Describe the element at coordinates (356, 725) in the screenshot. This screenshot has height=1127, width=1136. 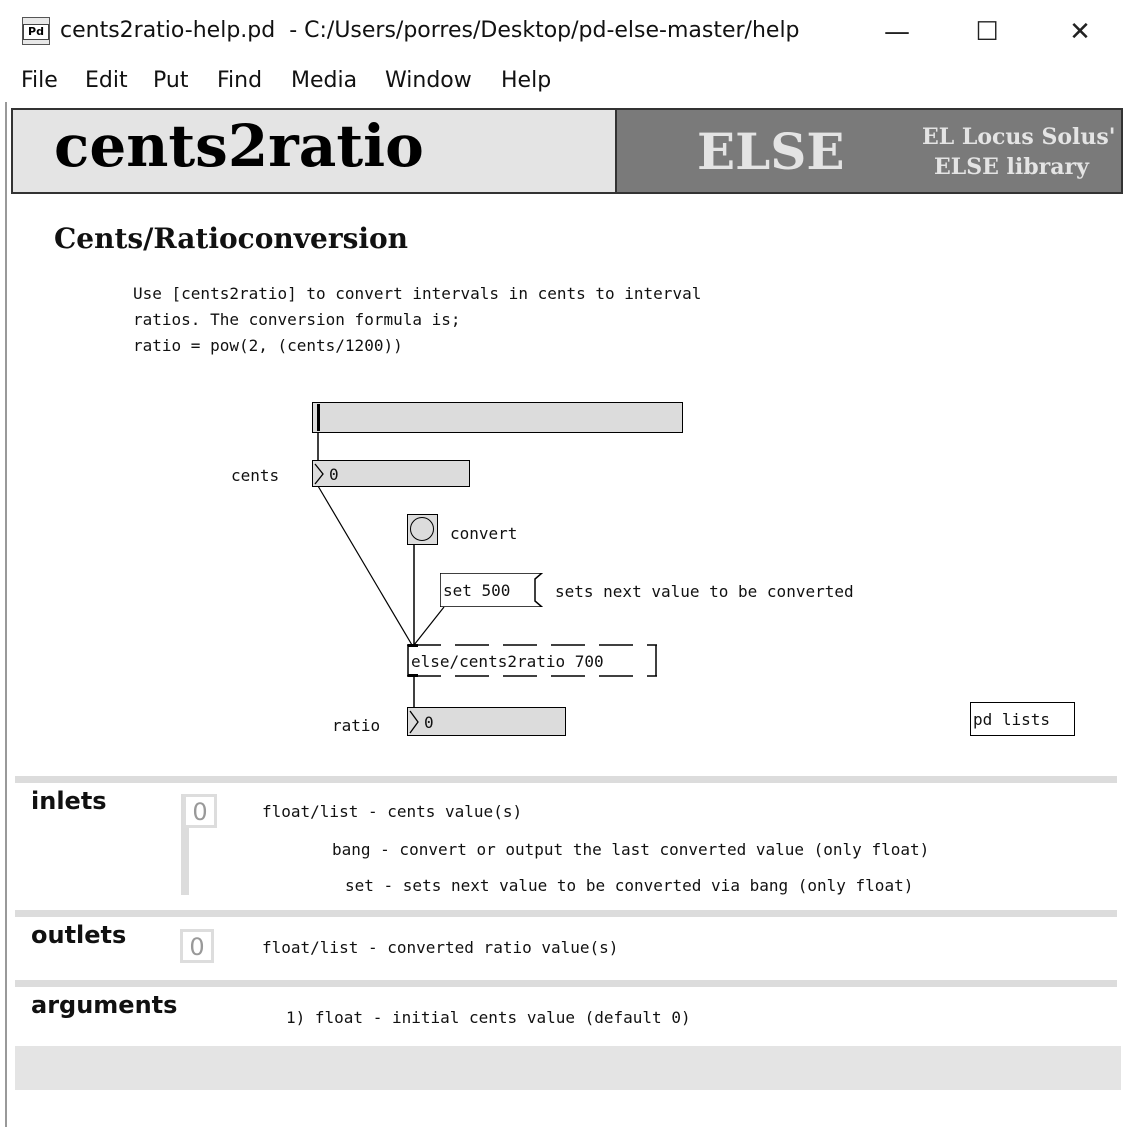
I see `ratio-label: ratio` at that location.